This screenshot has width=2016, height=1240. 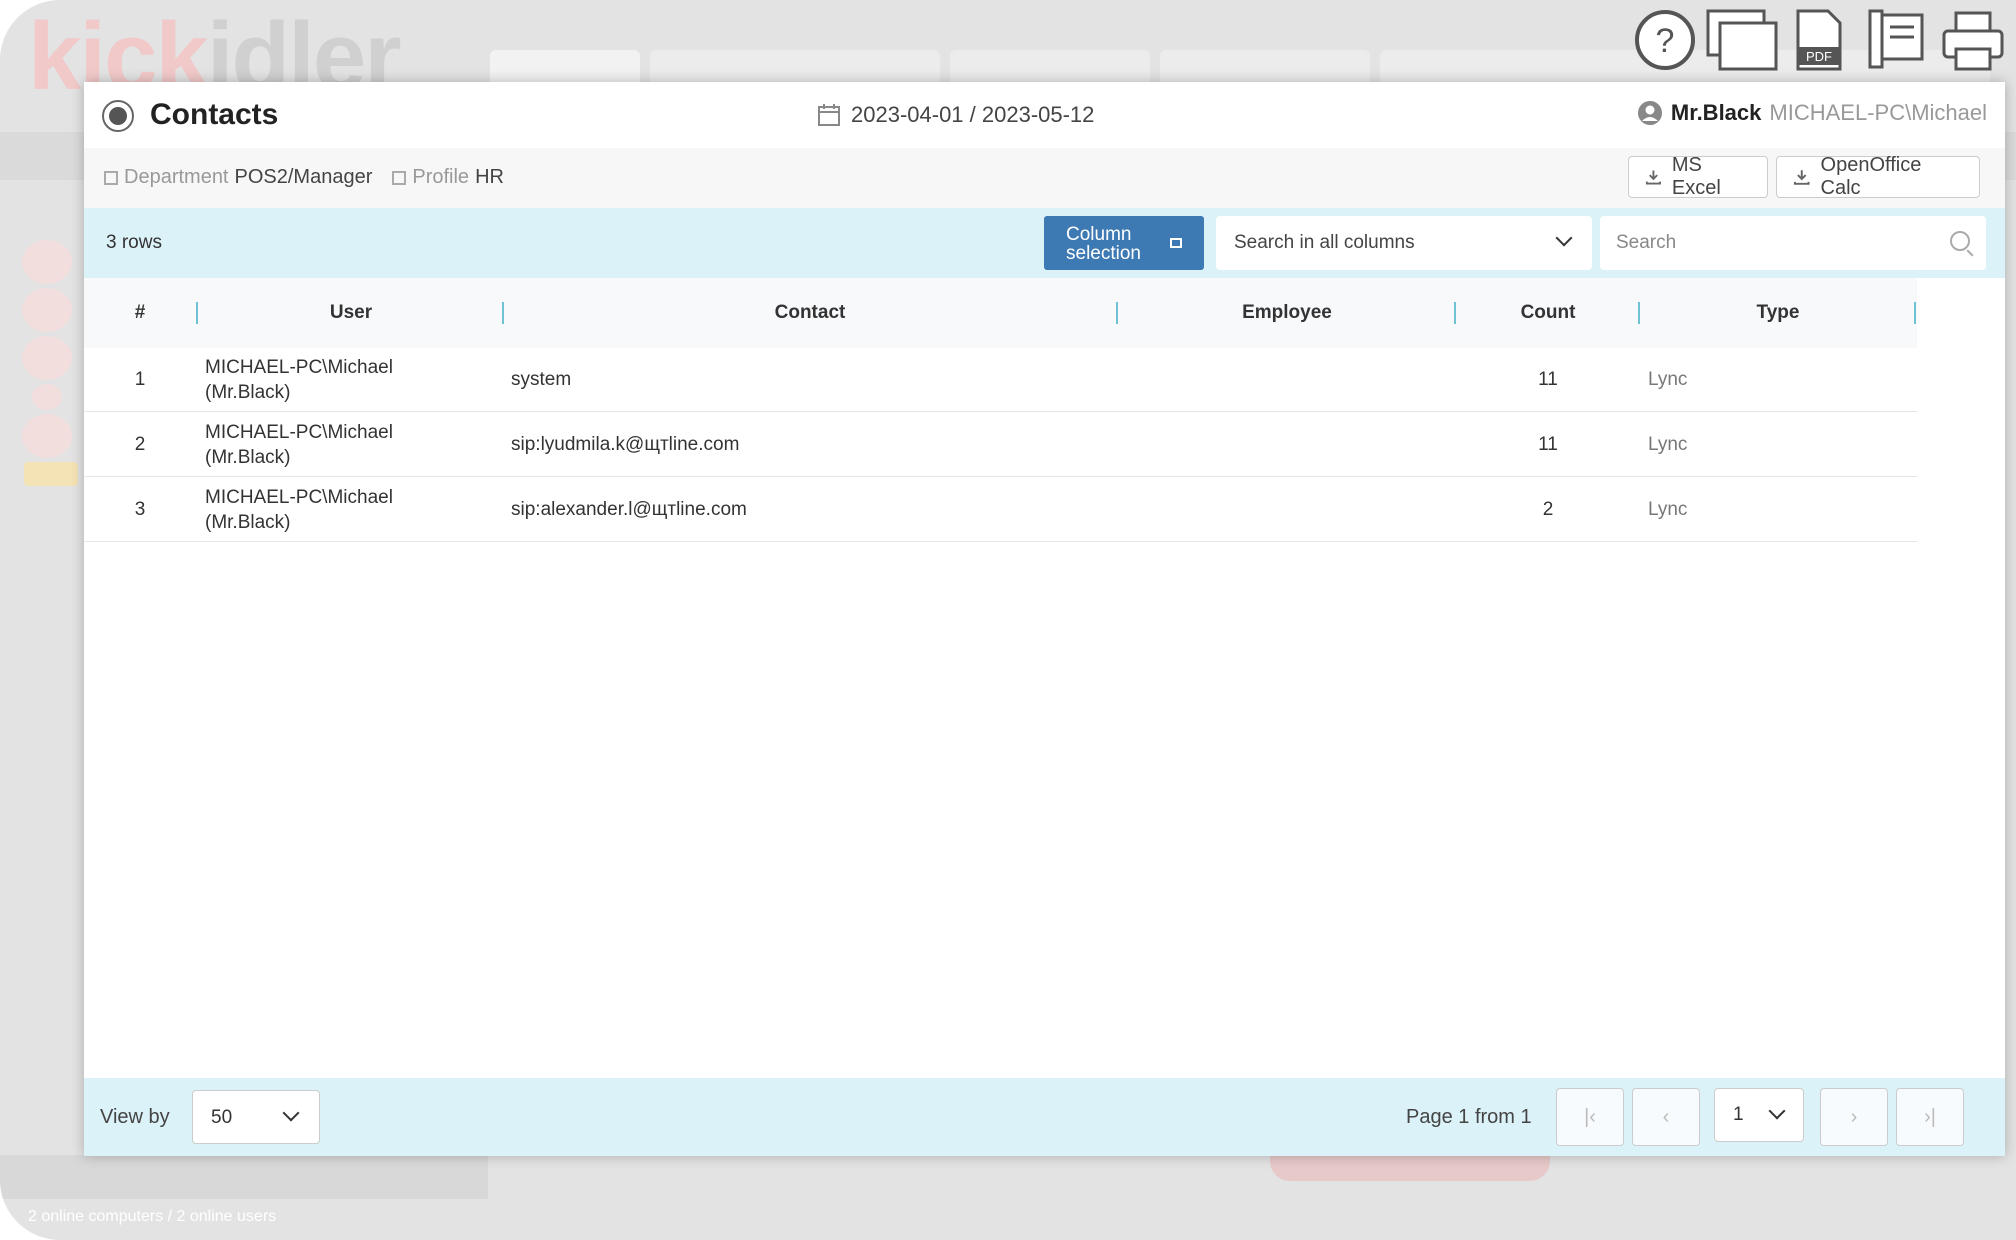 What do you see at coordinates (1793, 243) in the screenshot?
I see `search-input: Search` at bounding box center [1793, 243].